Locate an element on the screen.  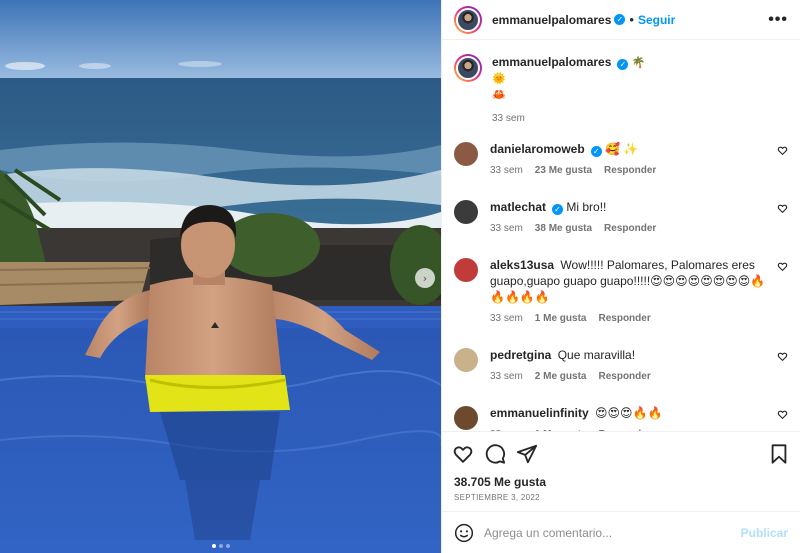
post-caption: emmanuelpalomares ✓ 🌴 🌞 🦀 33 sem is located at coordinates (621, 90).